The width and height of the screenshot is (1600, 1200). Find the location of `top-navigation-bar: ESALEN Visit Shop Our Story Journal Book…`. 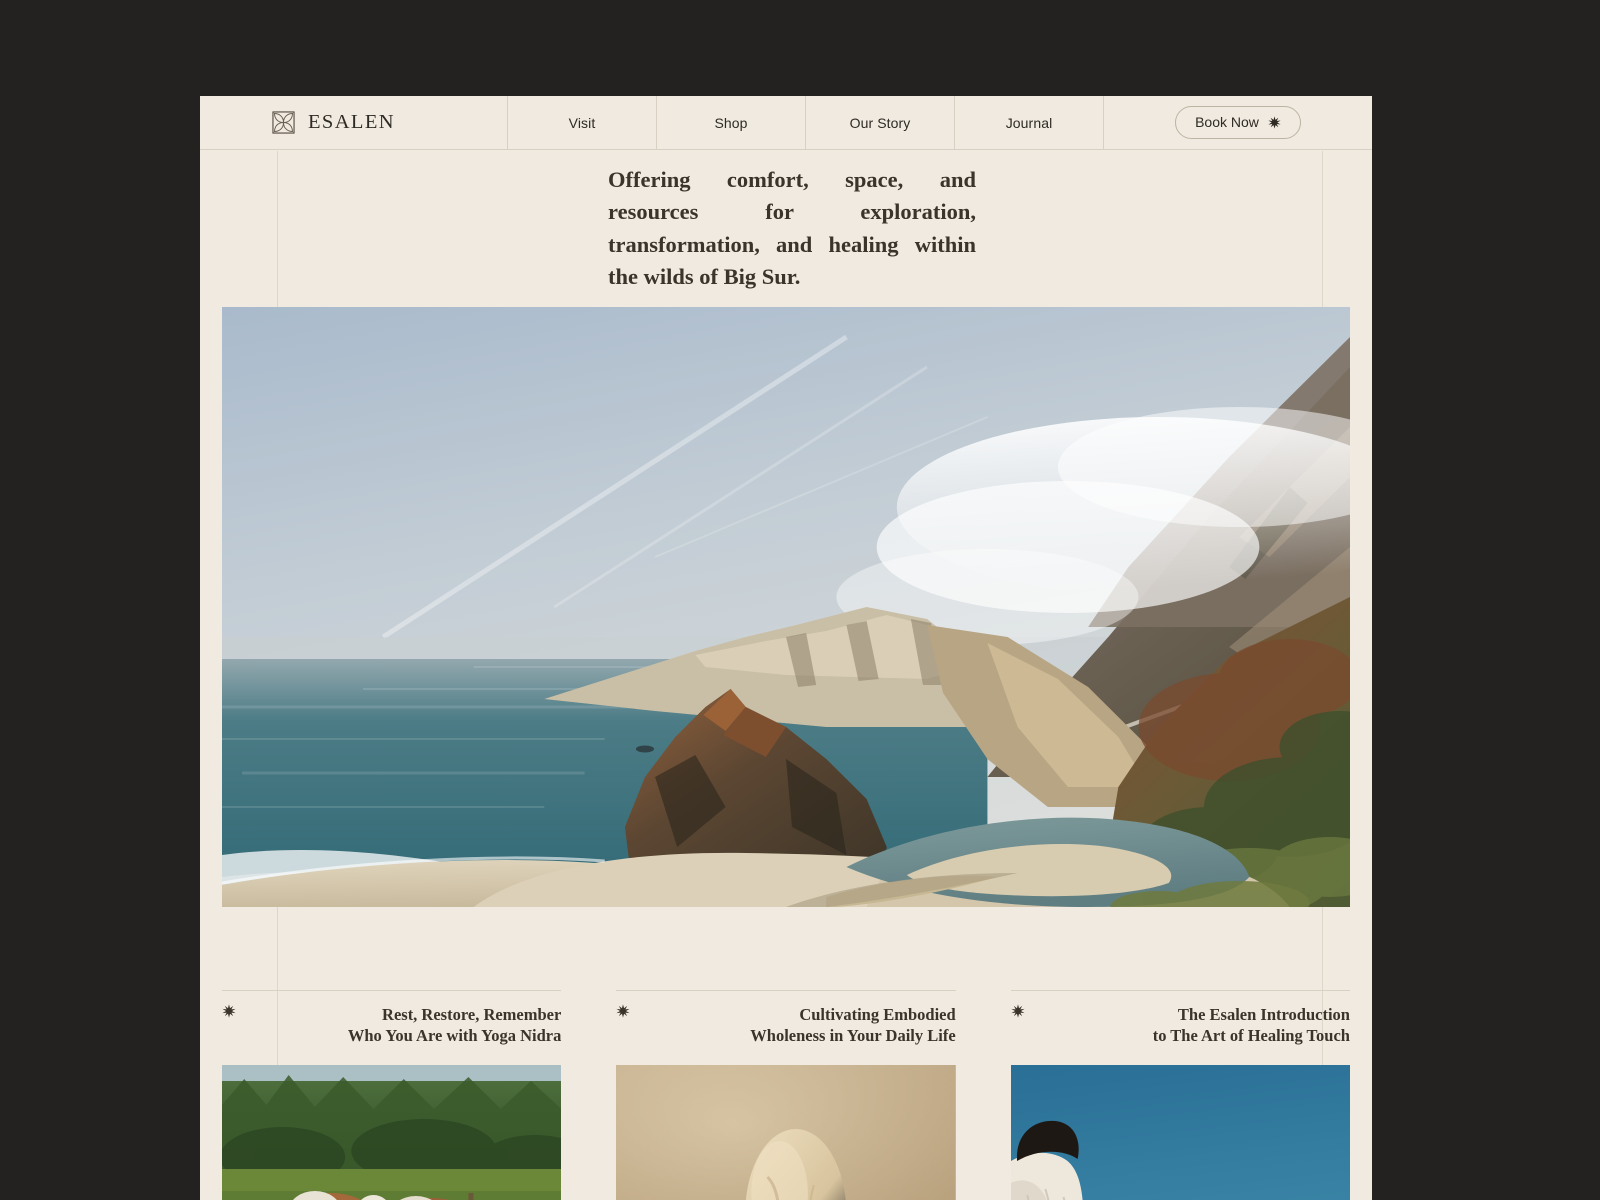

top-navigation-bar: ESALEN Visit Shop Our Story Journal Book… is located at coordinates (786, 123).